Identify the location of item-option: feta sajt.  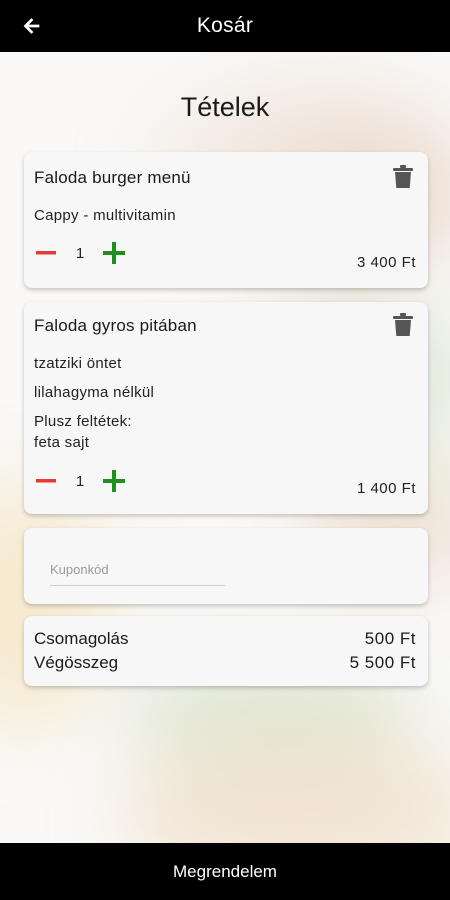
(62, 442).